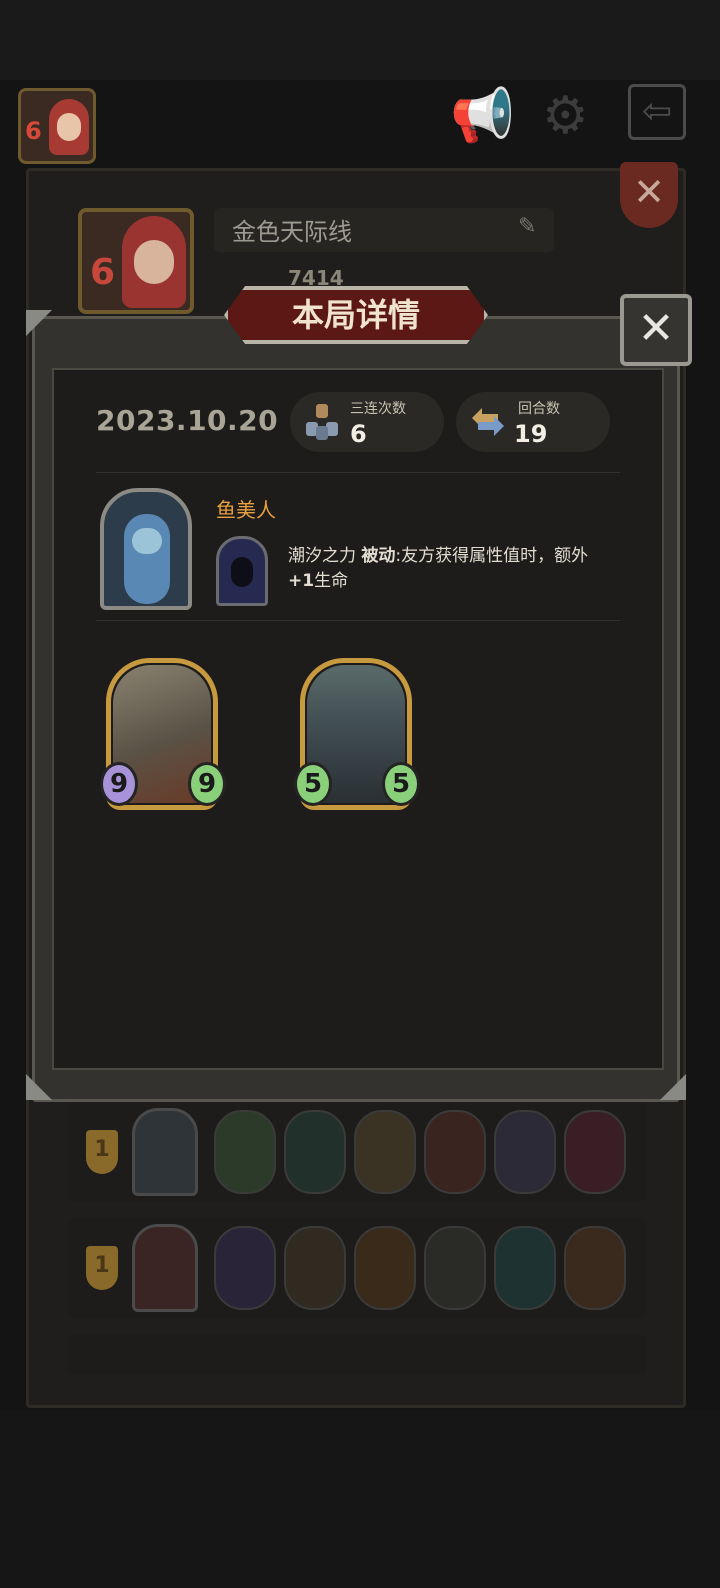 This screenshot has height=1588, width=720. Describe the element at coordinates (33, 131) in the screenshot. I see `avatar-level: 6` at that location.